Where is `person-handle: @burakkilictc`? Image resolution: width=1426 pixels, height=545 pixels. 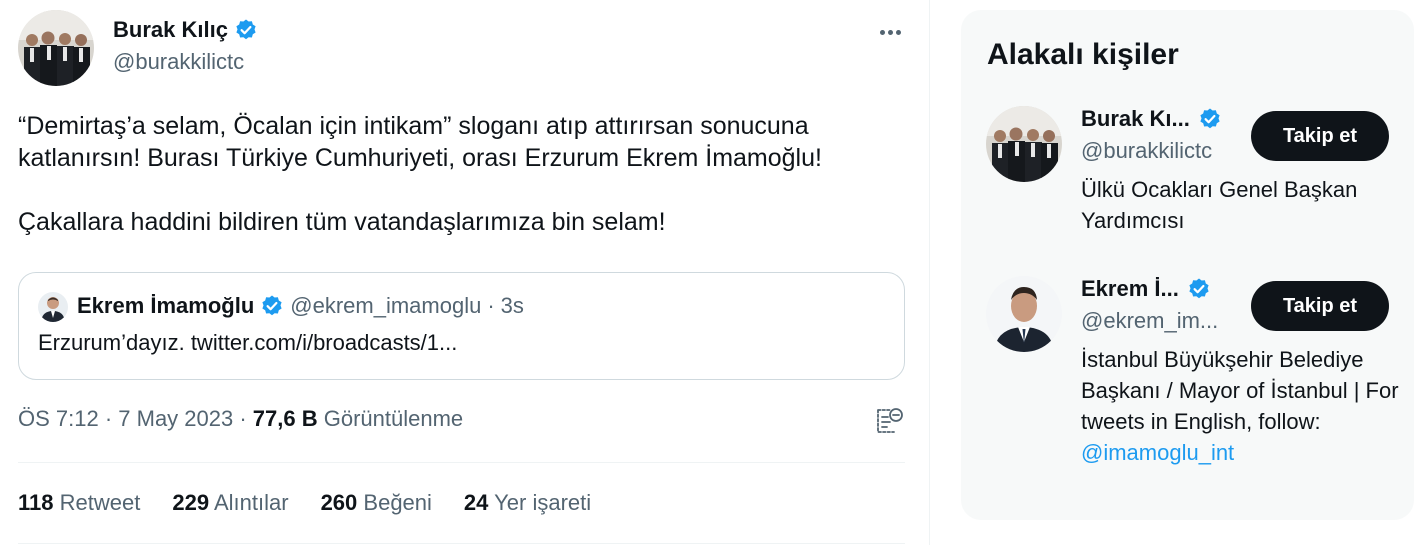
person-handle: @burakkilictc is located at coordinates (1146, 151).